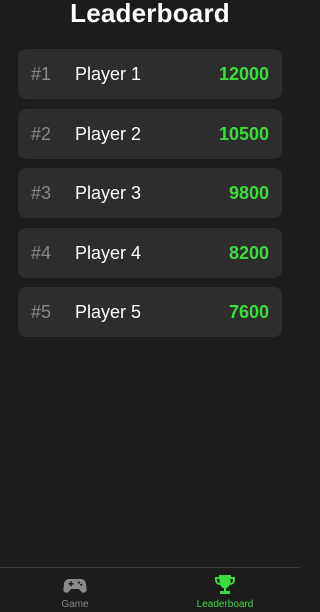 Image resolution: width=320 pixels, height=612 pixels. What do you see at coordinates (108, 193) in the screenshot?
I see `player-name: Player 3` at bounding box center [108, 193].